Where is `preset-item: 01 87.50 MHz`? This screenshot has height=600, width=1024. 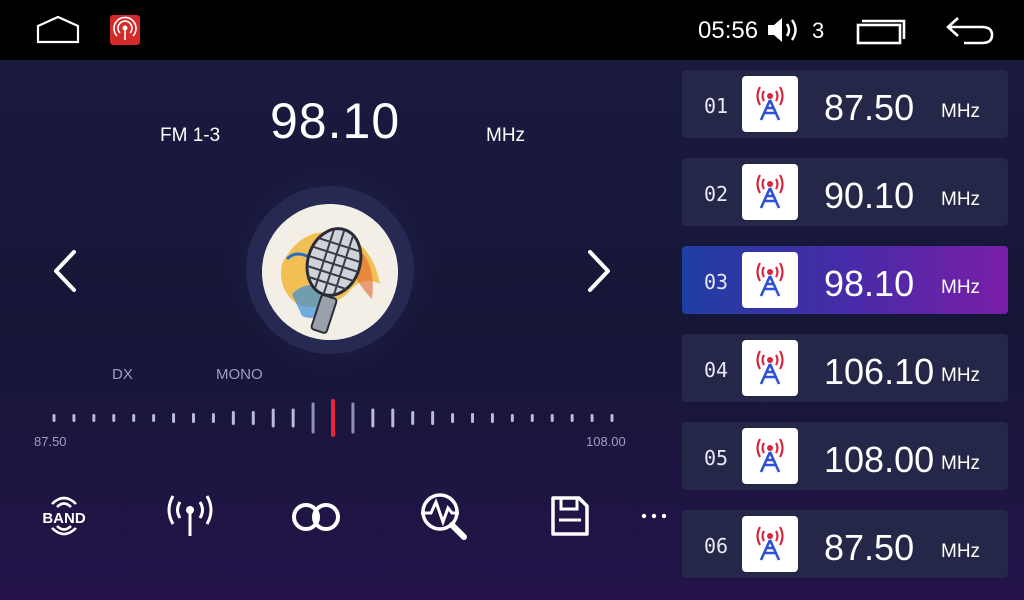 preset-item: 01 87.50 MHz is located at coordinates (845, 104).